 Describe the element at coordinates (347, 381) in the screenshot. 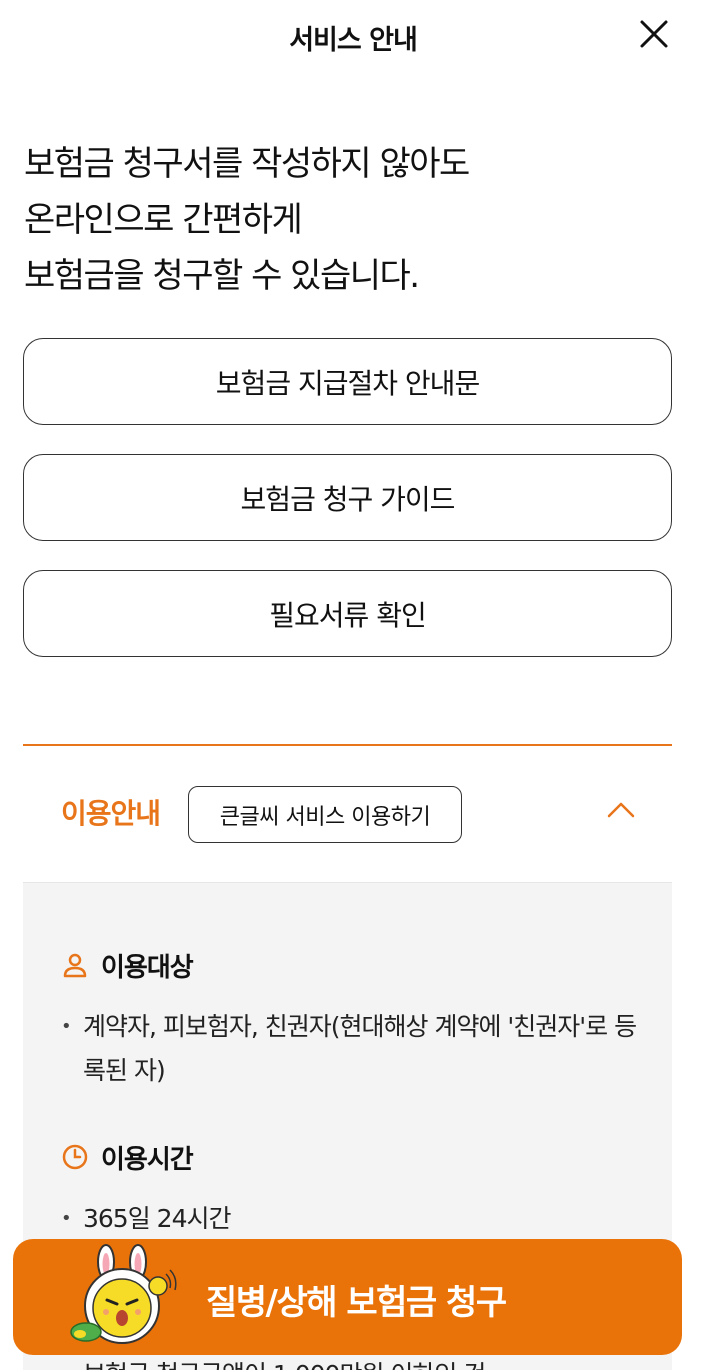

I see `payment-procedure-button: 보험금 지급절차 안내문` at that location.